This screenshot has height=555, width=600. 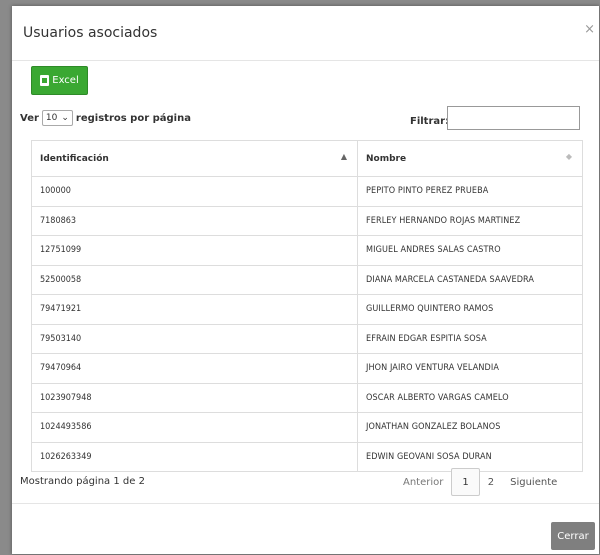 I want to click on previous-page-button: Anterior, so click(x=423, y=482).